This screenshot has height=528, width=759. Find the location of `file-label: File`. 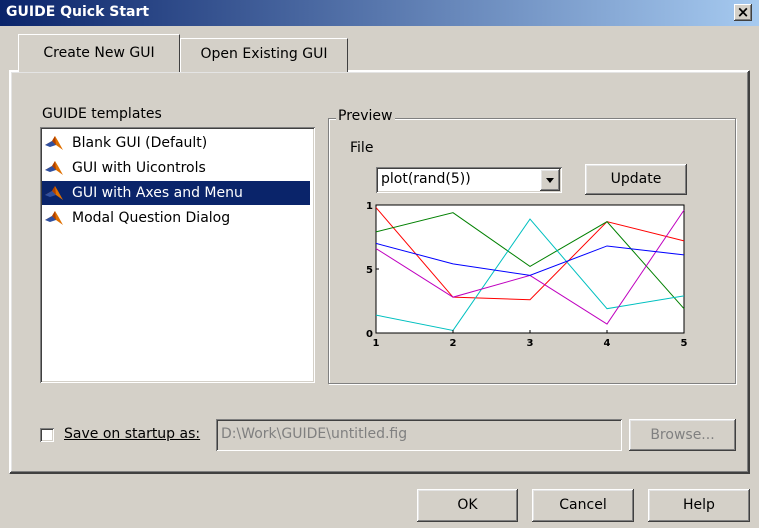

file-label: File is located at coordinates (362, 148).